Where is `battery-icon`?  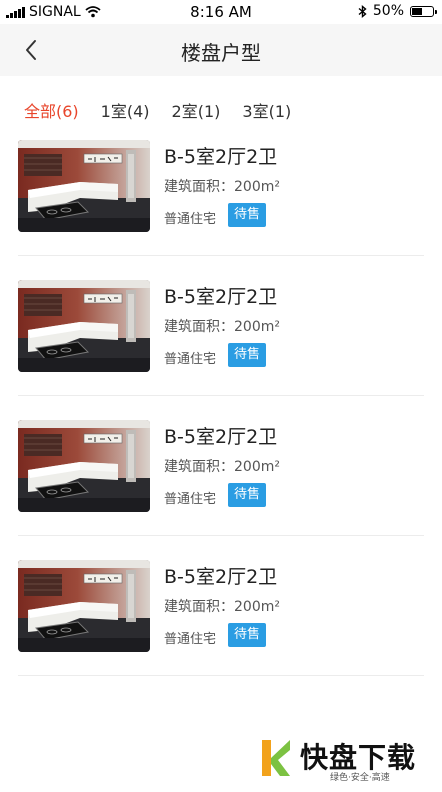 battery-icon is located at coordinates (423, 11).